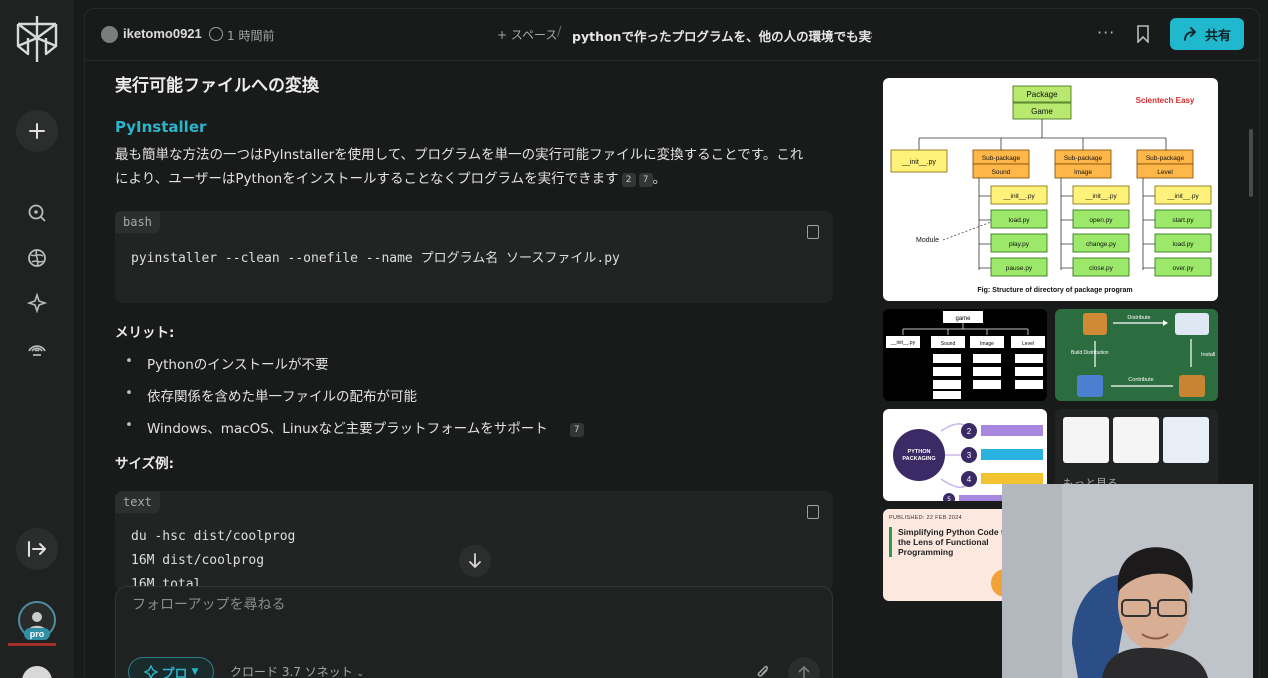  I want to click on new-thread-button, so click(37, 131).